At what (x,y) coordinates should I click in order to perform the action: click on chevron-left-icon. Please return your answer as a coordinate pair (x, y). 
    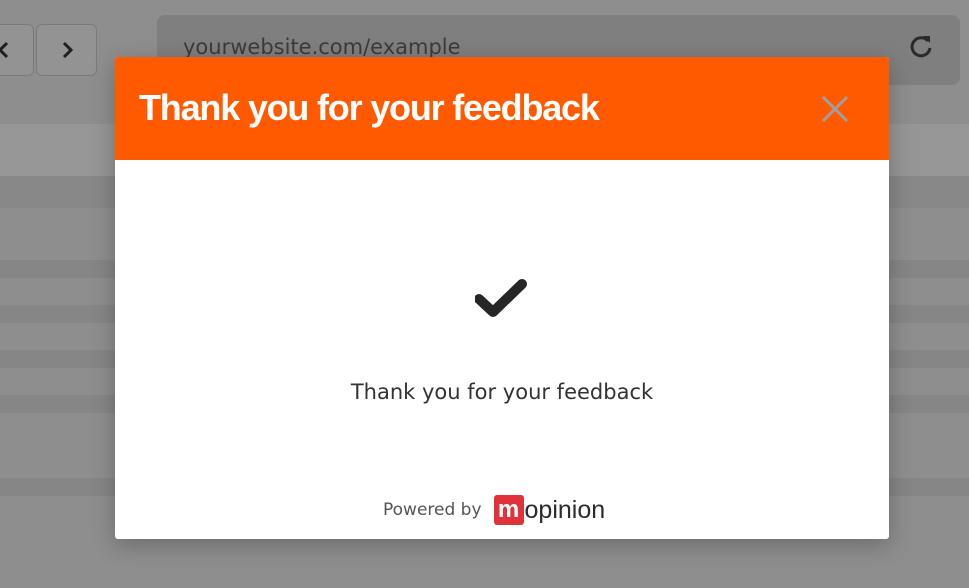
    Looking at the image, I should click on (4, 50).